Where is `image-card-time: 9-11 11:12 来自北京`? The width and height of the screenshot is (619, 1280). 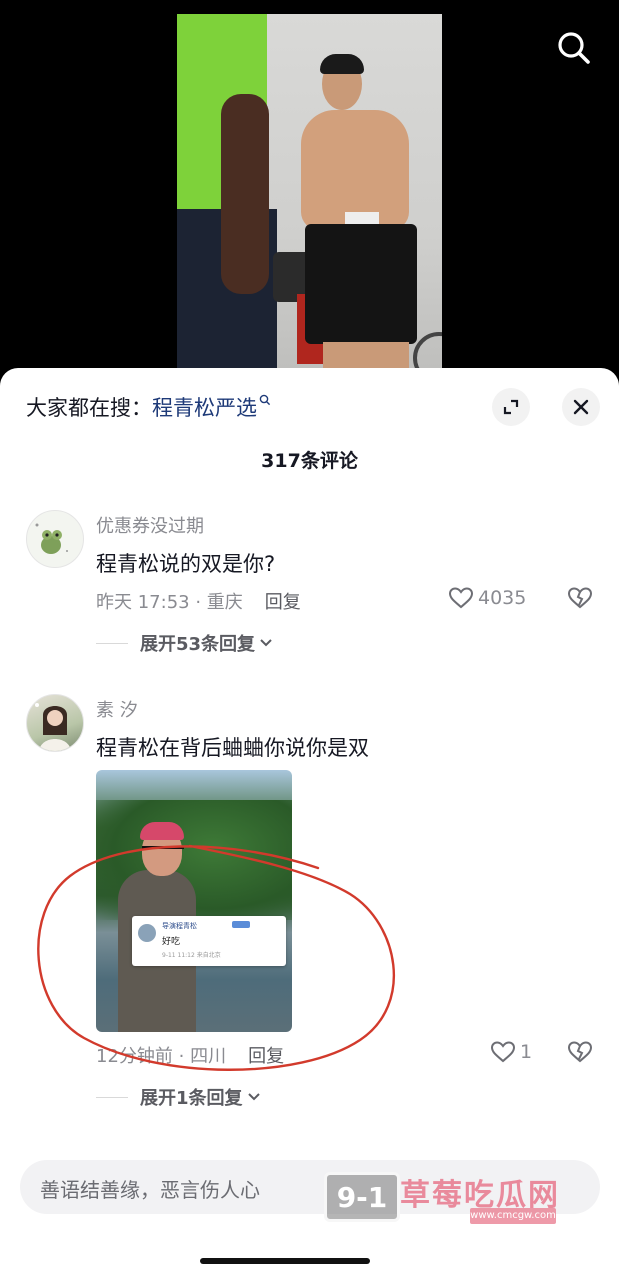 image-card-time: 9-11 11:12 来自北京 is located at coordinates (191, 955).